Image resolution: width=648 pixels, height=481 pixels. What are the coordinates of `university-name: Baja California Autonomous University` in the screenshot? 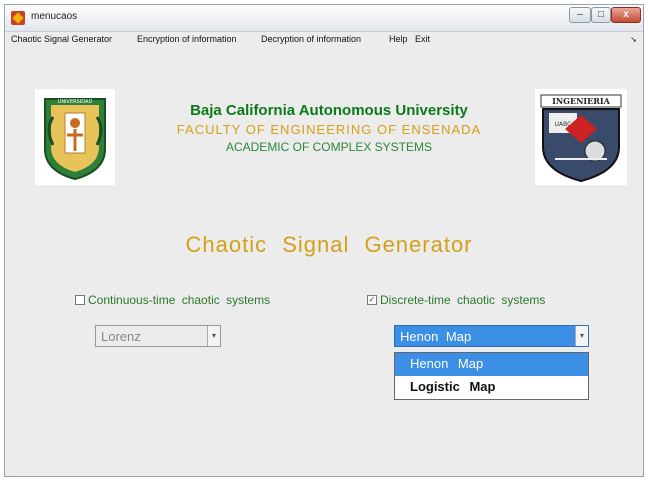 It's located at (329, 110).